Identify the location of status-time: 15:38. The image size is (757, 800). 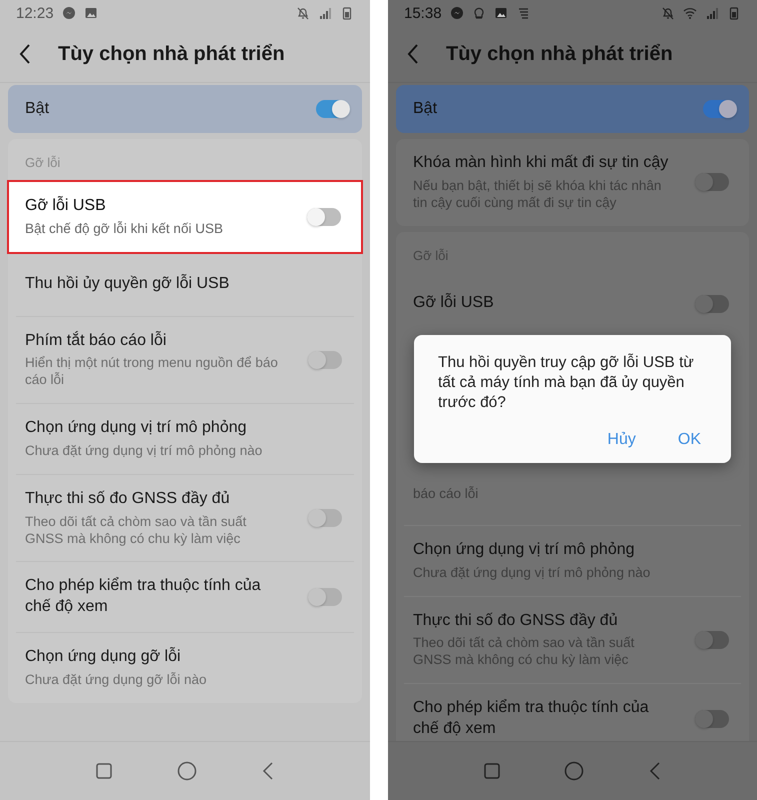
(423, 13).